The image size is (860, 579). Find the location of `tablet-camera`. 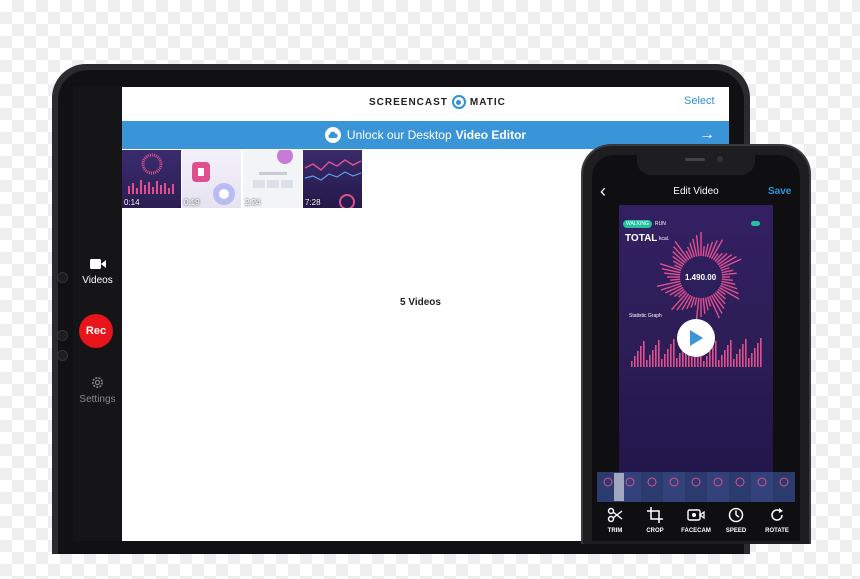

tablet-camera is located at coordinates (62, 277).